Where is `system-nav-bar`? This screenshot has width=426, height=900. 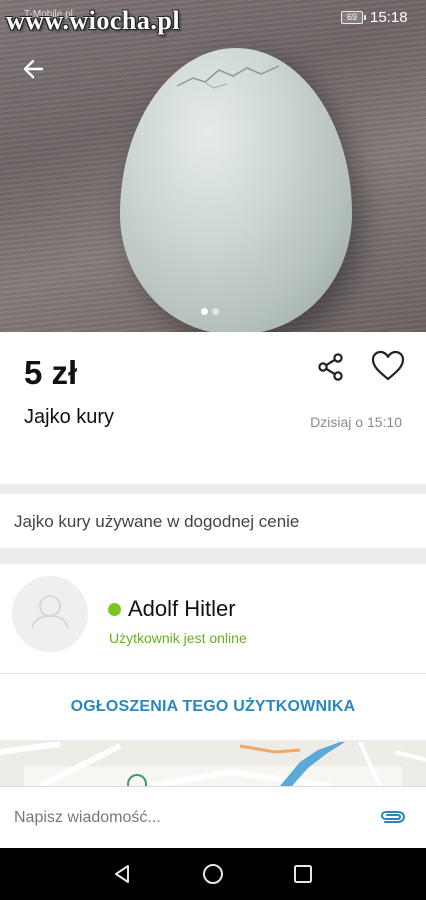 system-nav-bar is located at coordinates (213, 874).